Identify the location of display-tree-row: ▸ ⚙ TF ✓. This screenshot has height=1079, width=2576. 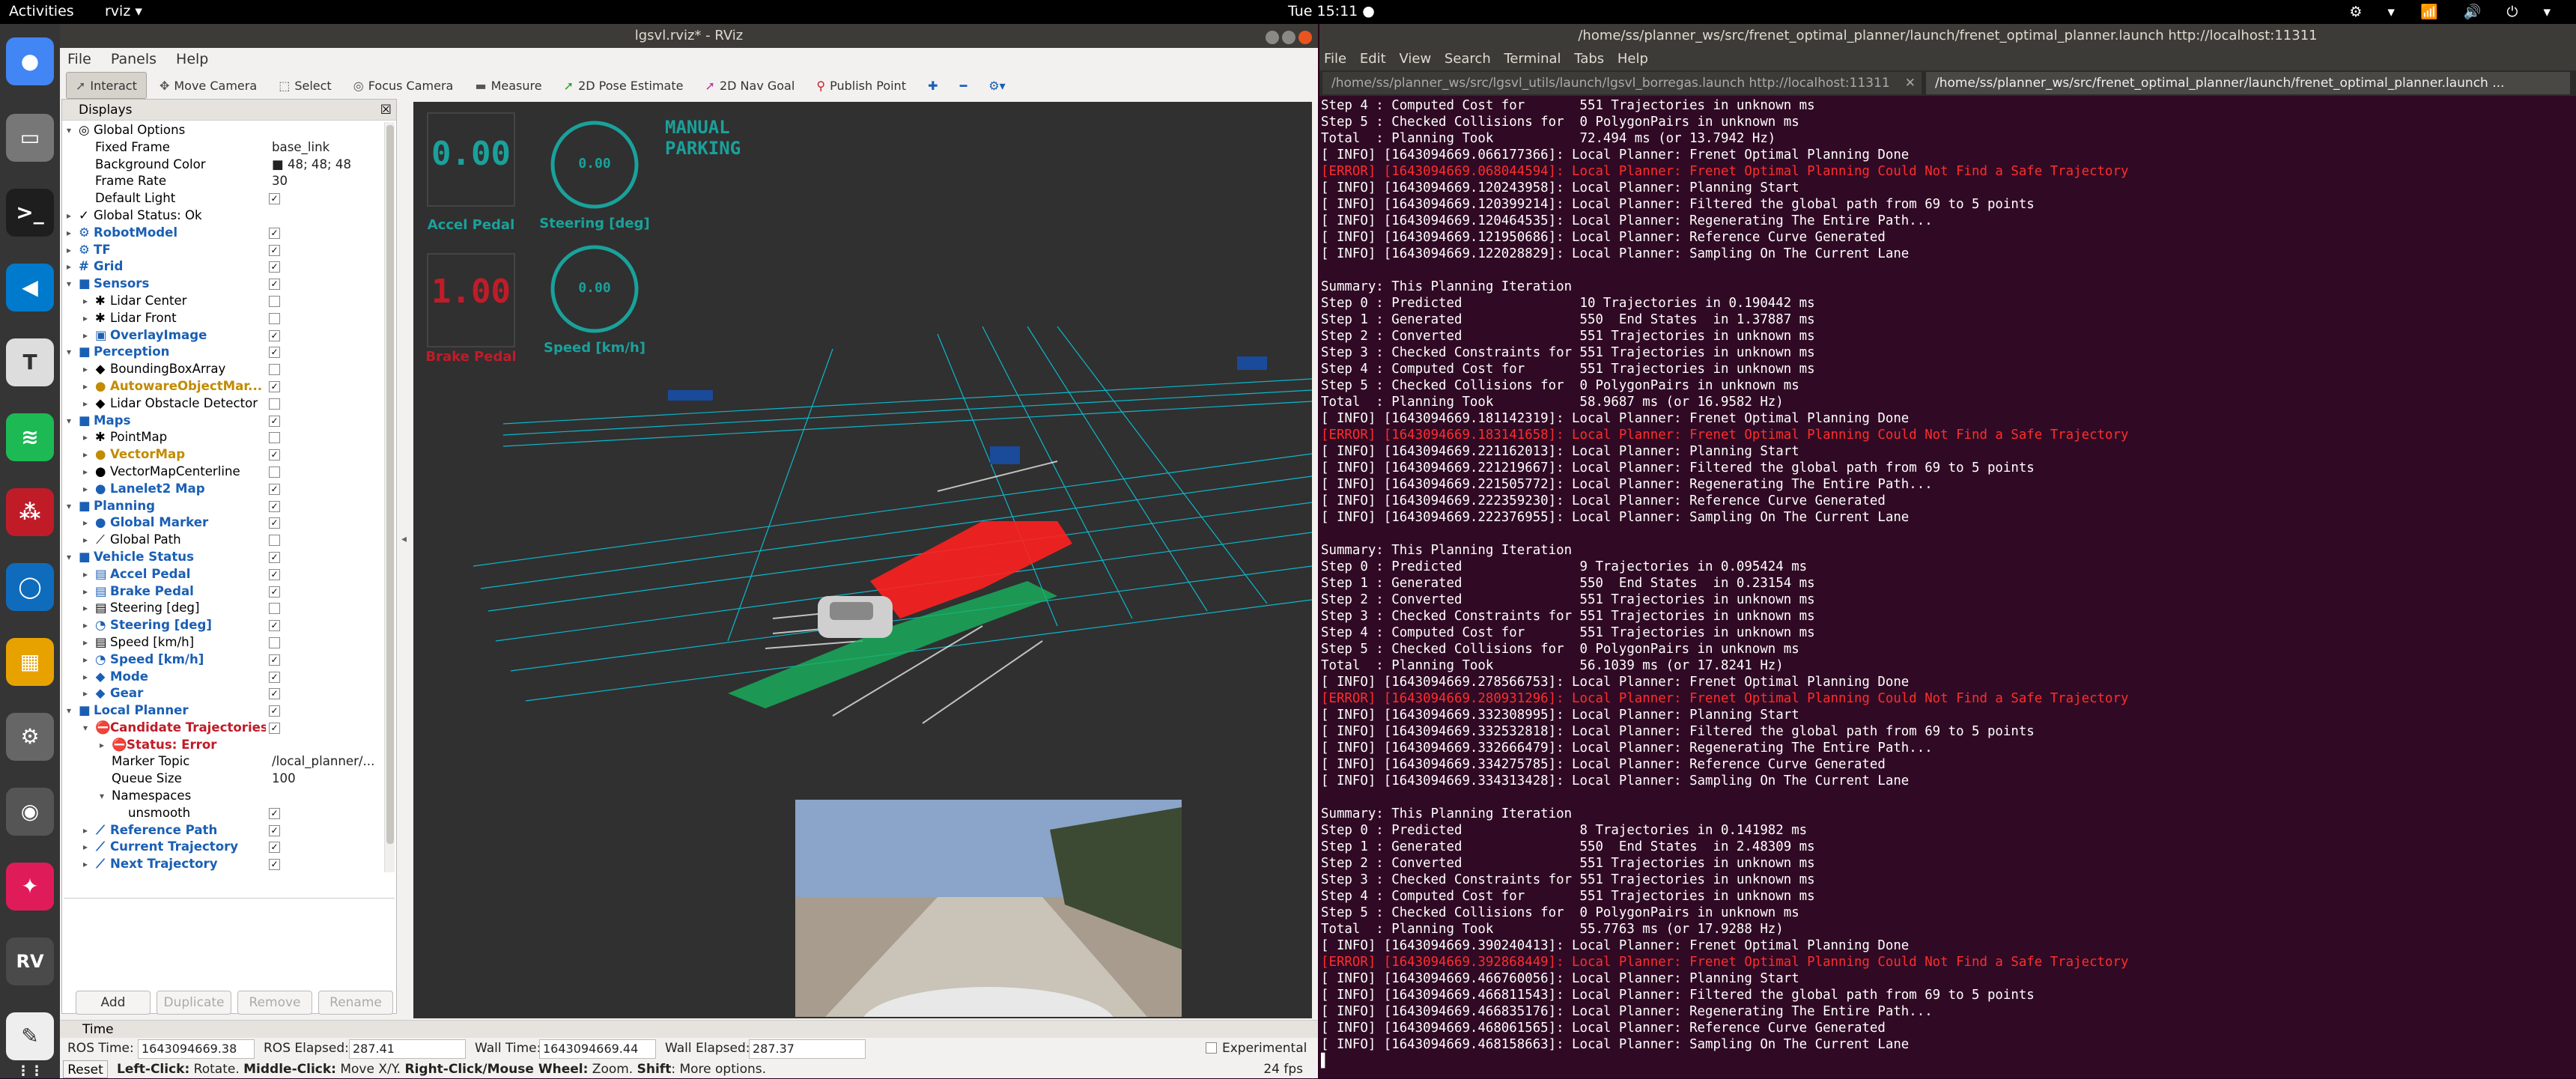
(223, 251).